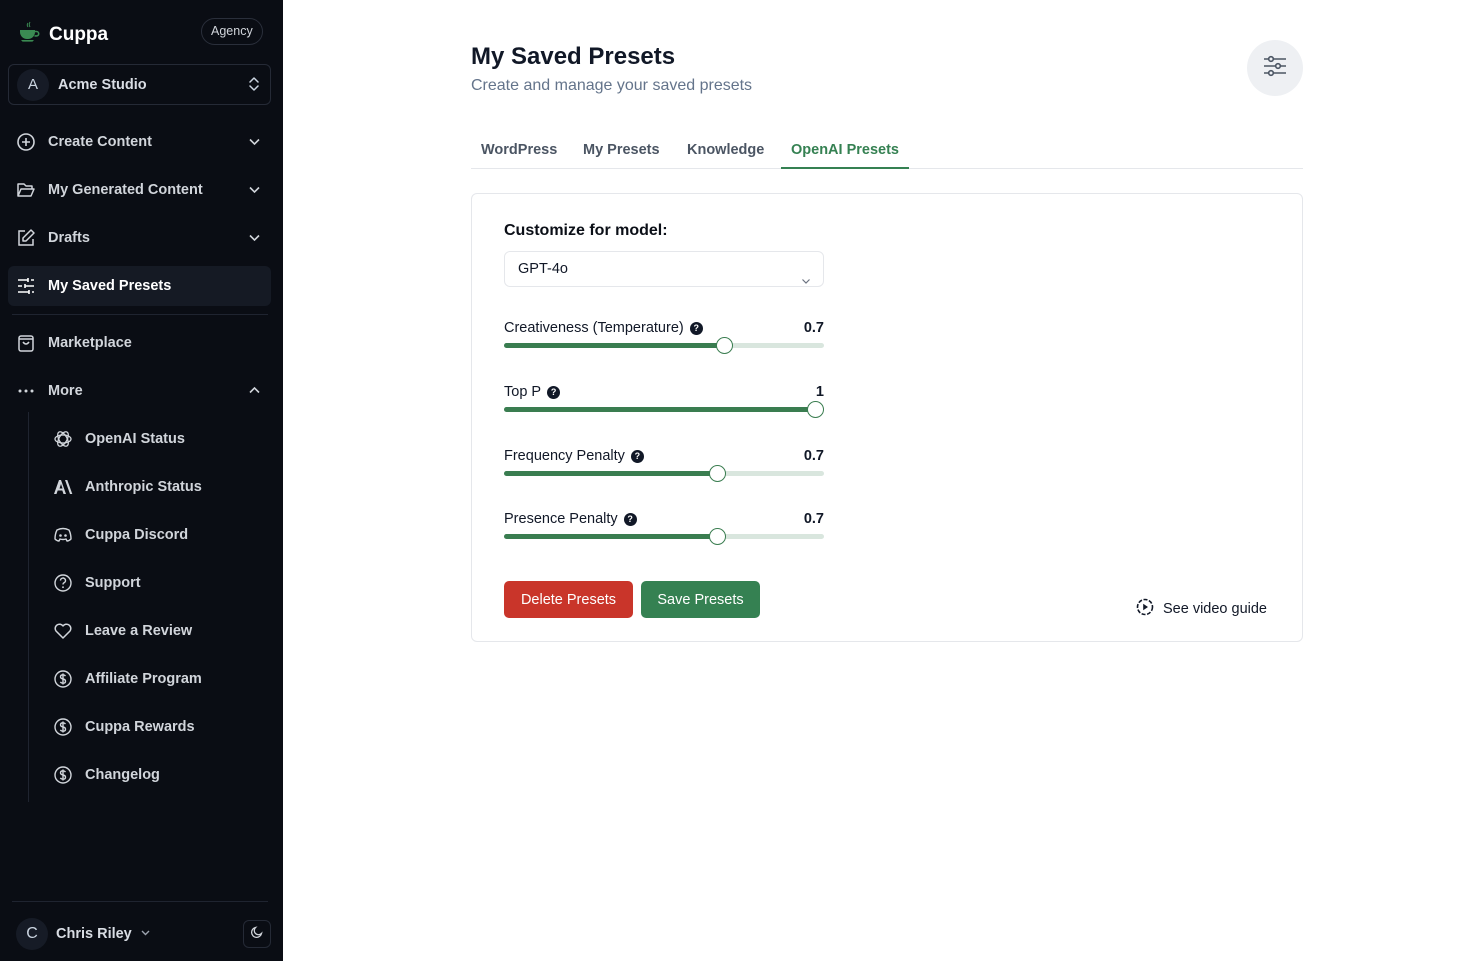  What do you see at coordinates (63, 535) in the screenshot?
I see `discord-icon` at bounding box center [63, 535].